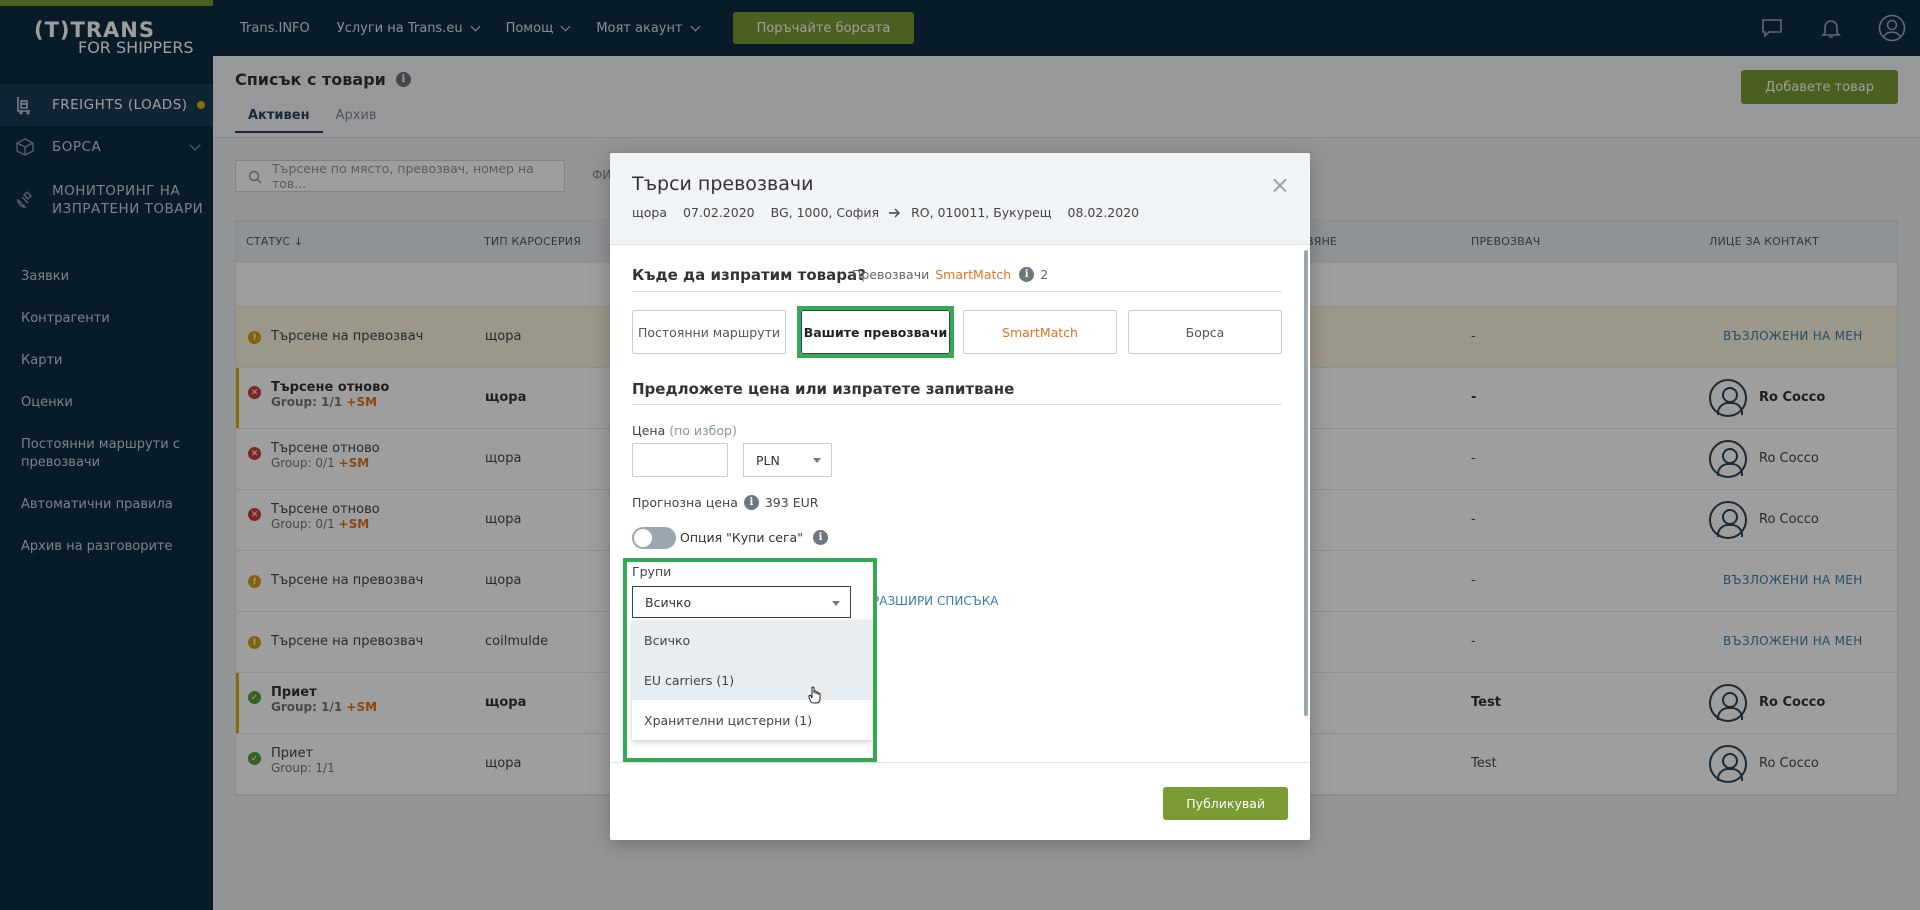  What do you see at coordinates (719, 212) in the screenshot?
I see `route-date-from: 07.02.2020` at bounding box center [719, 212].